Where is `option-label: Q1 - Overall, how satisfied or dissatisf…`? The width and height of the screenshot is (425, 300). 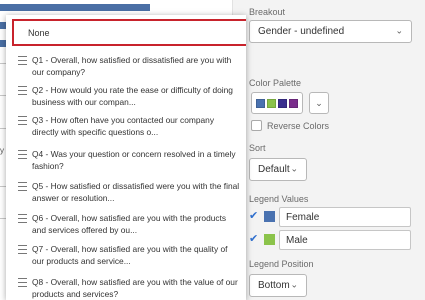
option-label: Q1 - Overall, how satisfied or dissatisf… is located at coordinates (132, 66).